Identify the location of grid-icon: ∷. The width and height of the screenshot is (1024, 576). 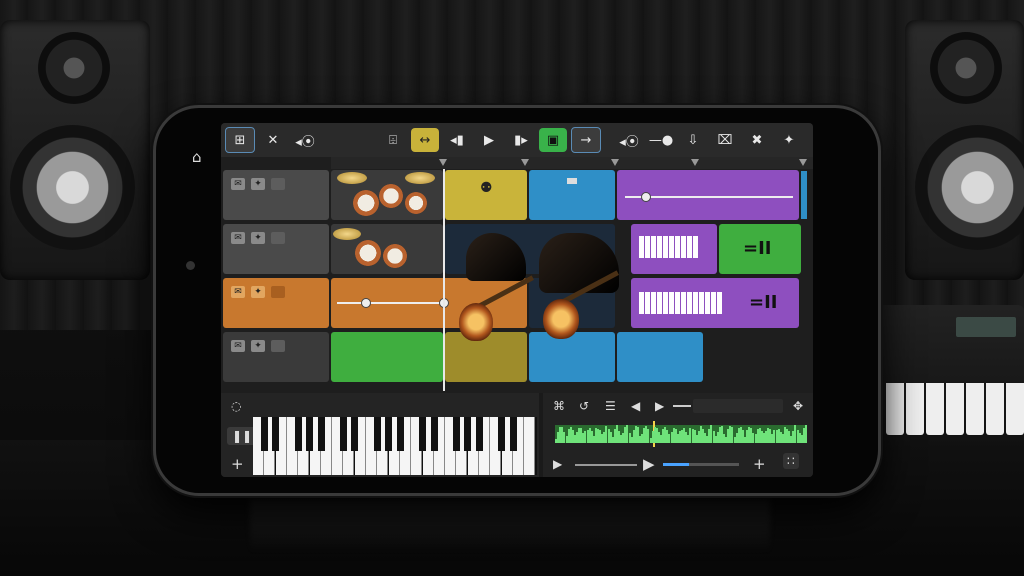
(791, 461).